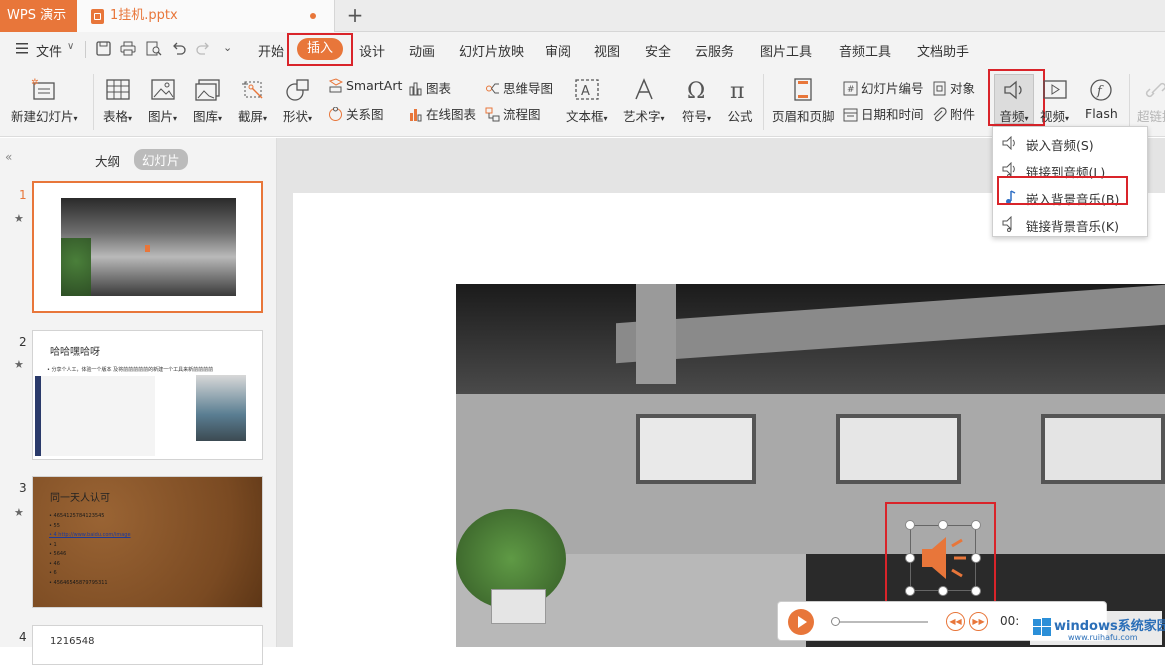  Describe the element at coordinates (107, 160) in the screenshot. I see `tab-outline: 大纲` at that location.